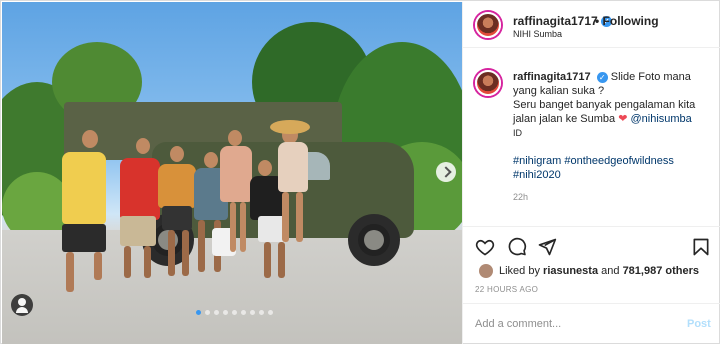 Image resolution: width=720 pixels, height=344 pixels. I want to click on comment-input, so click(570, 324).